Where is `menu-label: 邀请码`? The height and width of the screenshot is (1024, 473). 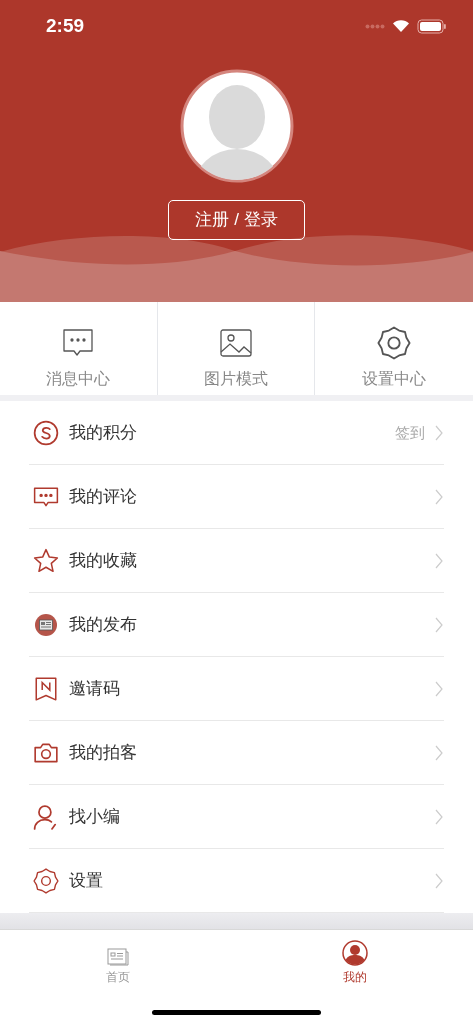
menu-label: 邀请码 is located at coordinates (94, 689).